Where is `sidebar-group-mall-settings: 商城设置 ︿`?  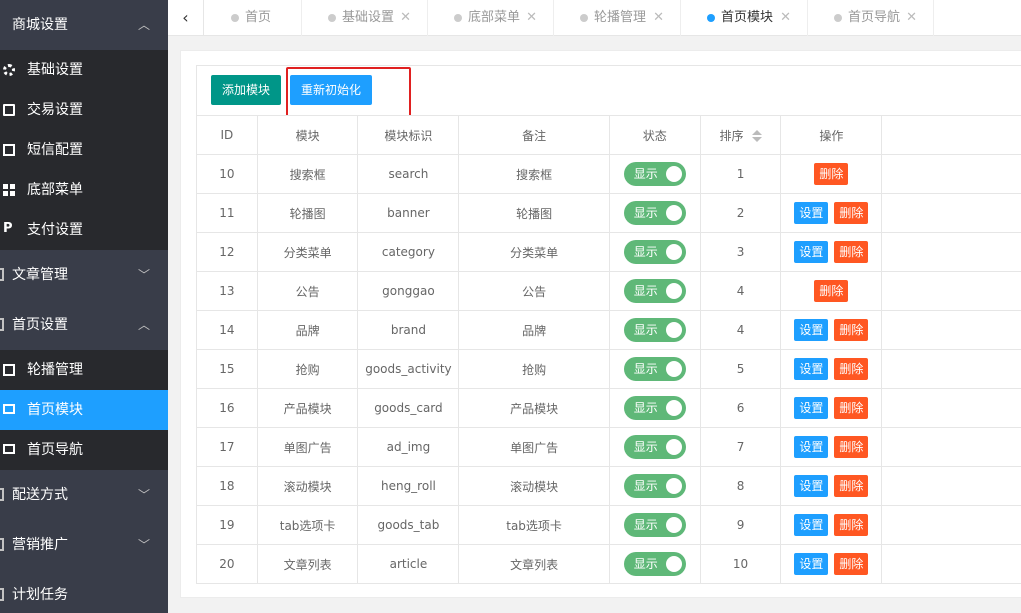 sidebar-group-mall-settings: 商城设置 ︿ is located at coordinates (84, 25).